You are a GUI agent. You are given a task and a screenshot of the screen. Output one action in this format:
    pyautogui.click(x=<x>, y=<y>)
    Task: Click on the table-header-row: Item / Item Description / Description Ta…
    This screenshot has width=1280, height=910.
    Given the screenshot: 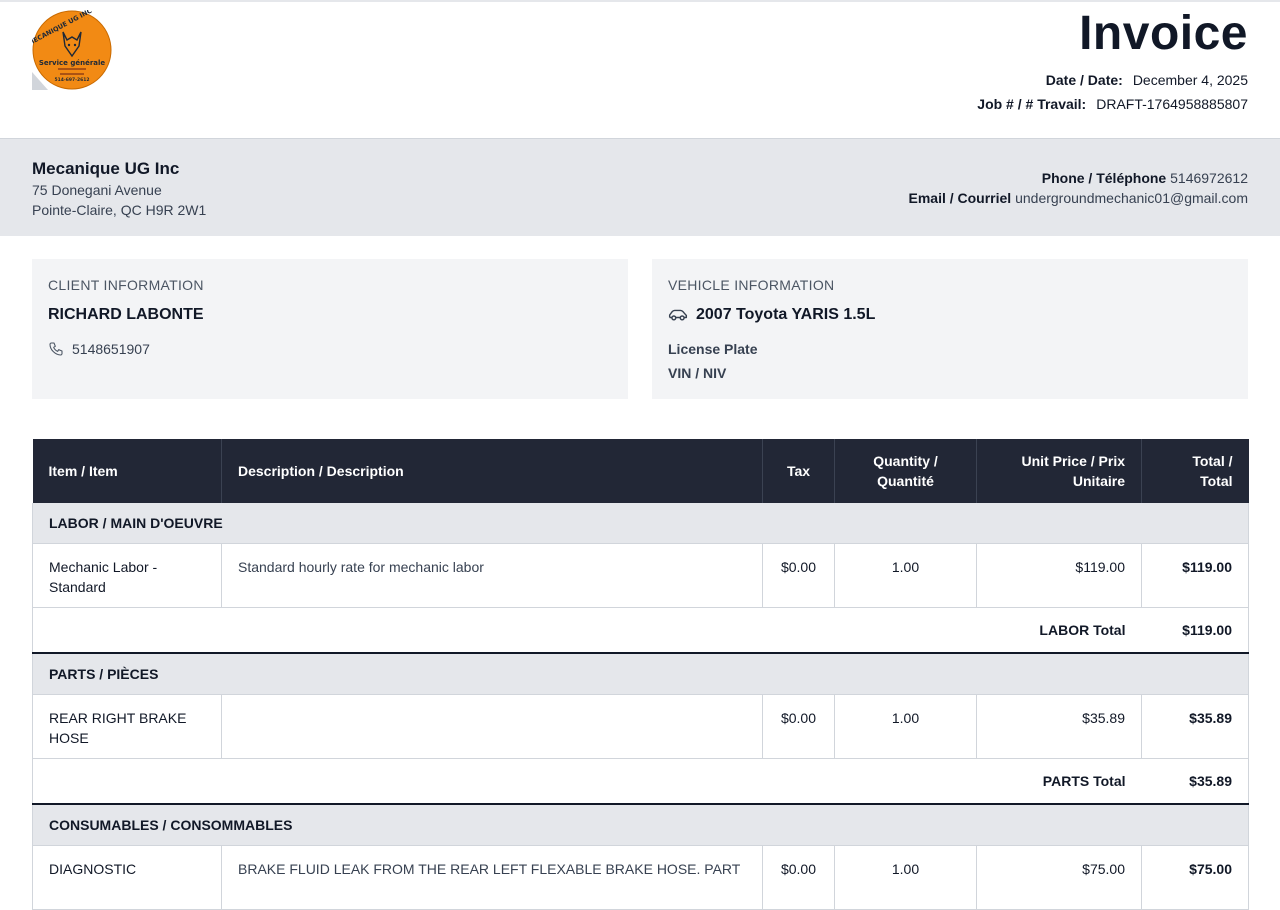 What is the action you would take?
    pyautogui.click(x=640, y=471)
    